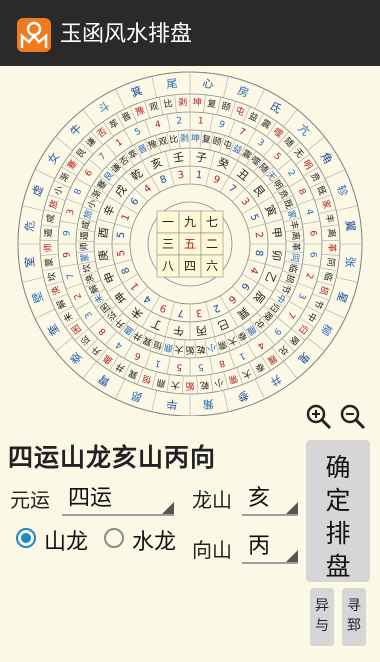 The width and height of the screenshot is (380, 662). Describe the element at coordinates (338, 533) in the screenshot. I see `confirm-char-3: 排` at that location.